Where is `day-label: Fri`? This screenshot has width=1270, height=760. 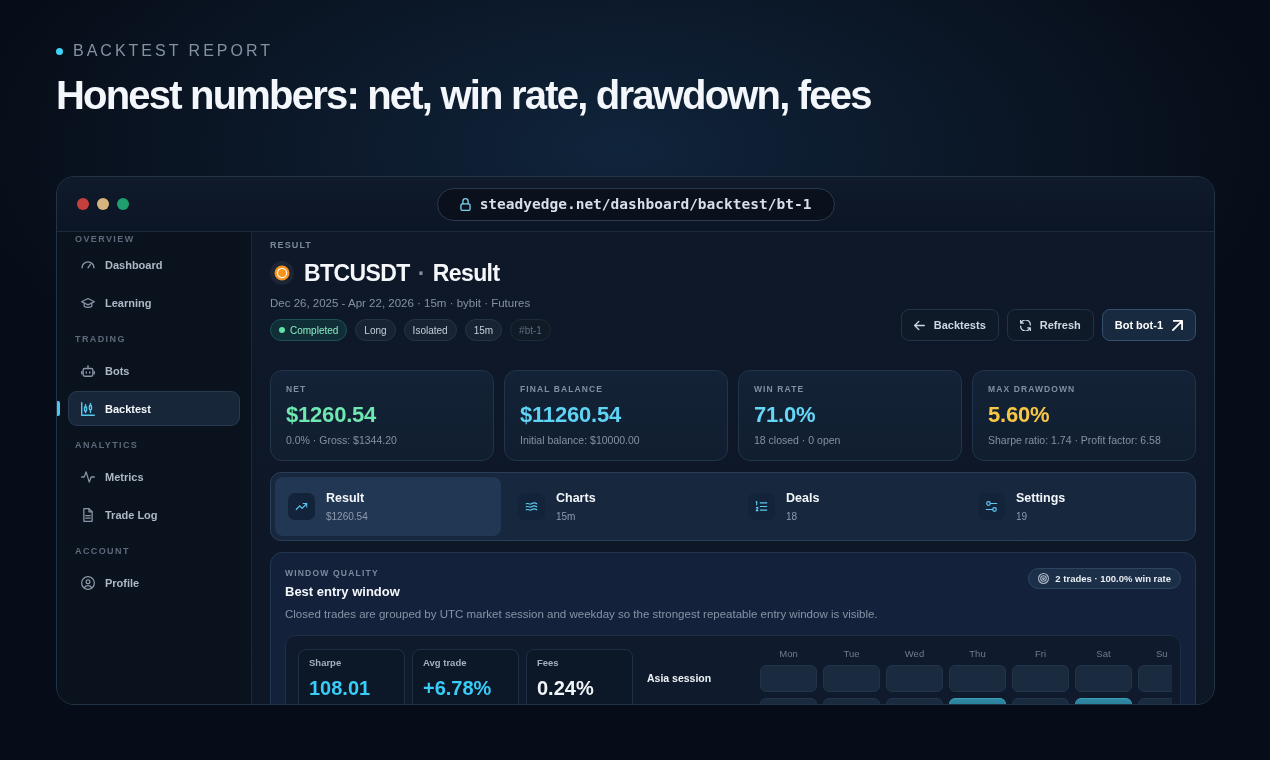
day-label: Fri is located at coordinates (1040, 654).